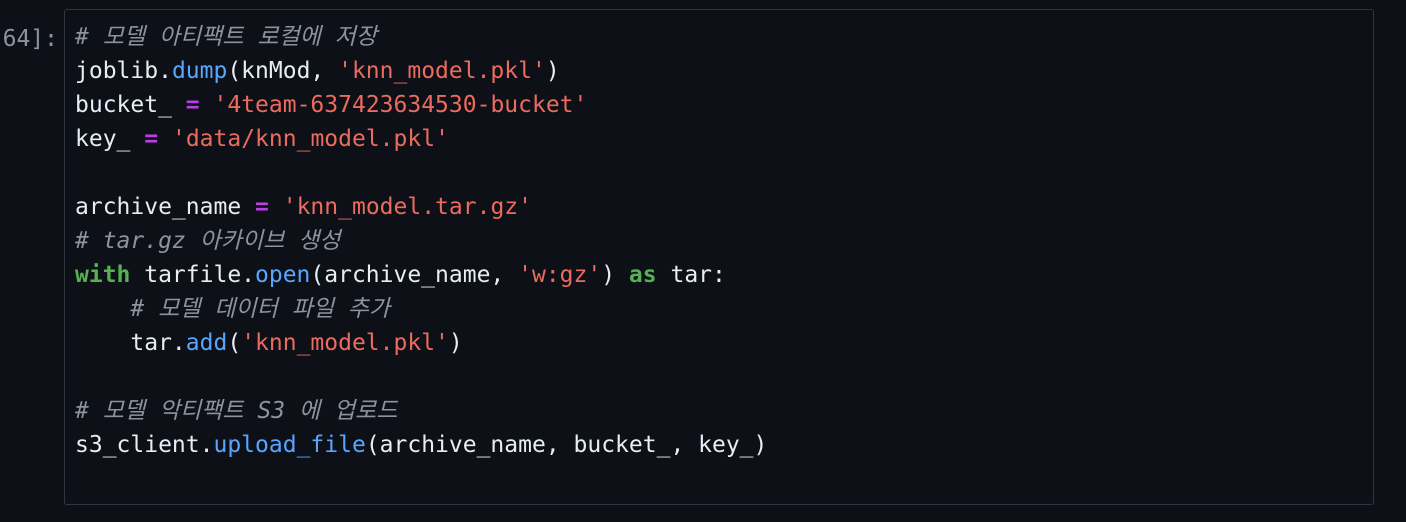 This screenshot has width=1406, height=522. What do you see at coordinates (421, 37) in the screenshot?
I see `code-line: # 모델 아티팩트 로컬에 저장` at bounding box center [421, 37].